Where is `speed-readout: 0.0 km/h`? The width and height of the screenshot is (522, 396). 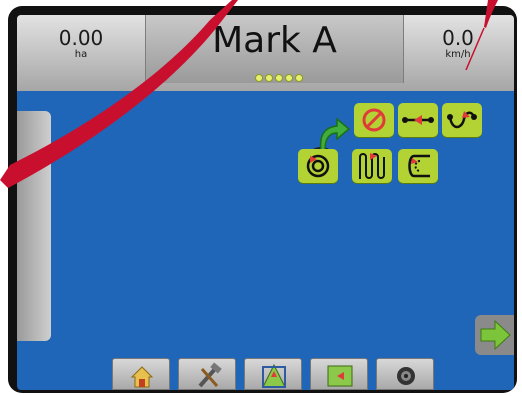 speed-readout: 0.0 km/h is located at coordinates (458, 48).